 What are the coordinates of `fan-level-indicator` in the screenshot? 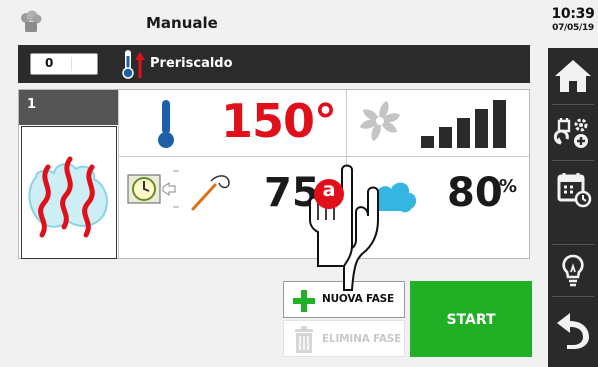 It's located at (471, 123).